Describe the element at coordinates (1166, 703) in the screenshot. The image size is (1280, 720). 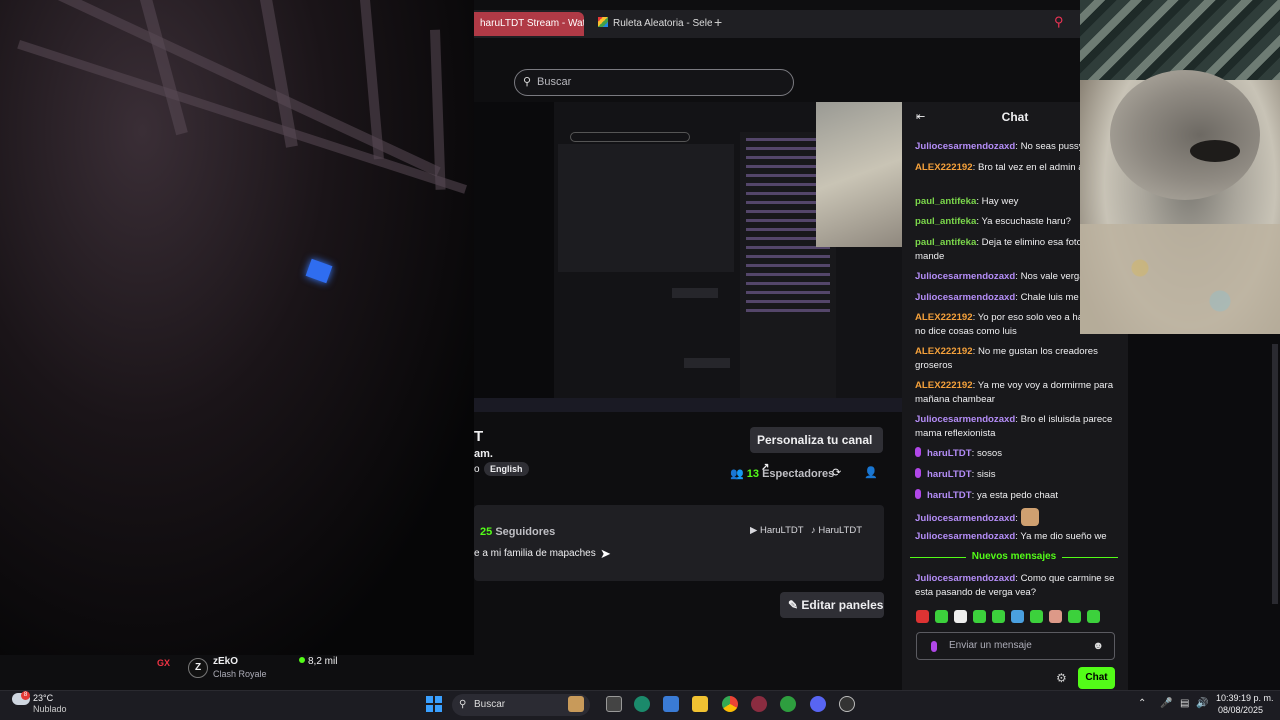
I see `mic-icon: 🎤` at that location.